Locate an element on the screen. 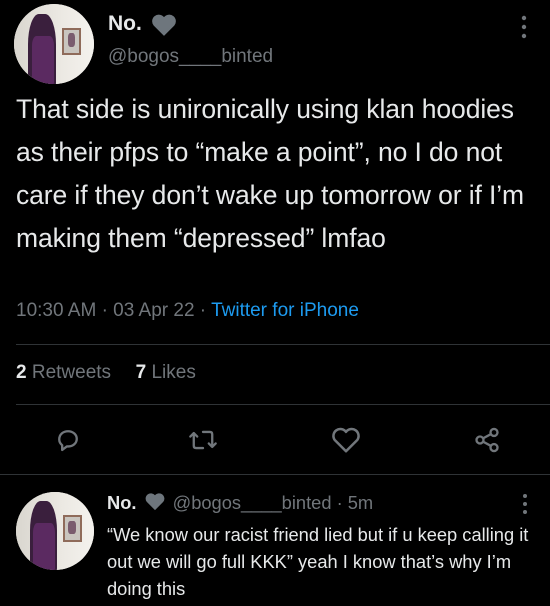 The width and height of the screenshot is (550, 606). like-button is located at coordinates (346, 440).